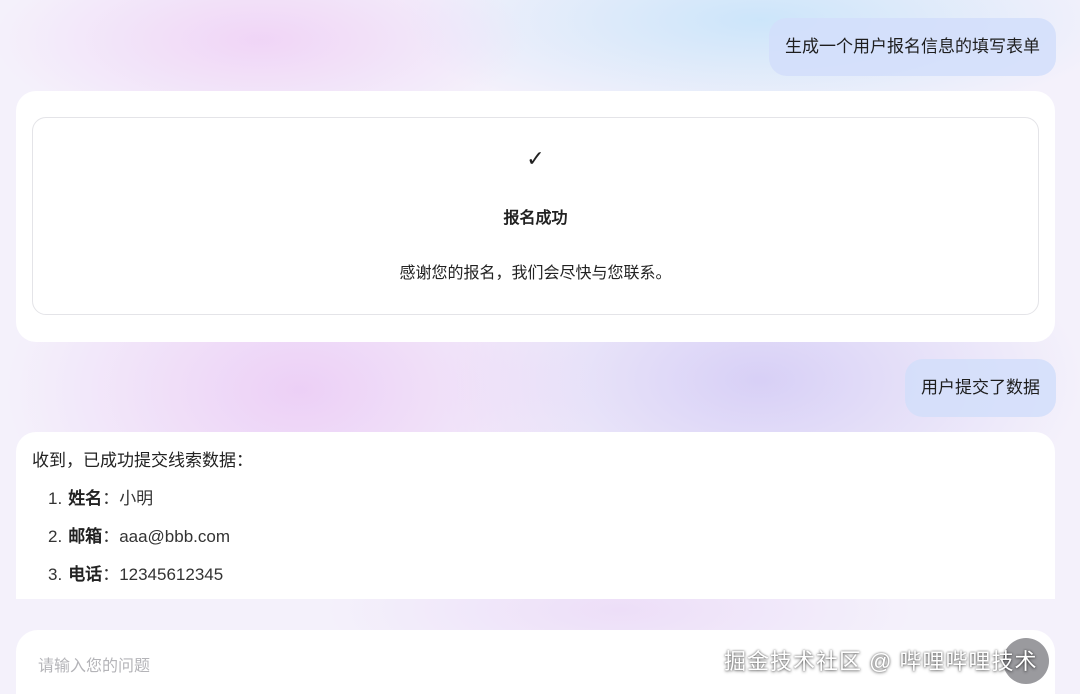 The height and width of the screenshot is (694, 1080). What do you see at coordinates (55, 574) in the screenshot?
I see `list-number: 3.` at bounding box center [55, 574].